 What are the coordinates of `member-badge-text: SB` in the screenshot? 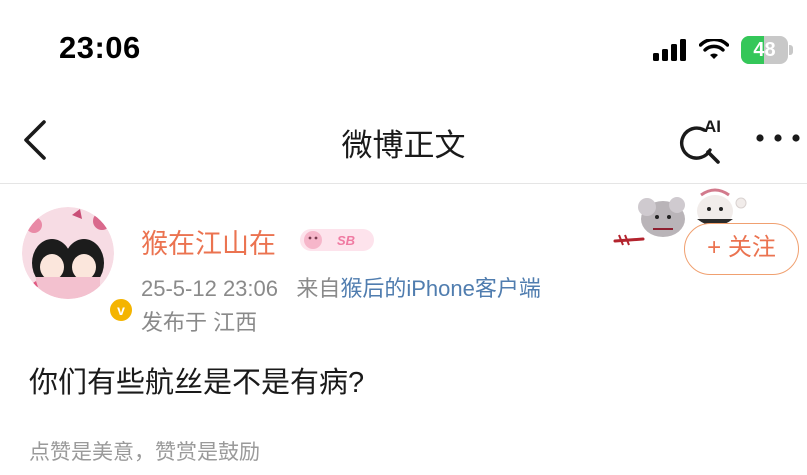 It's located at (346, 240).